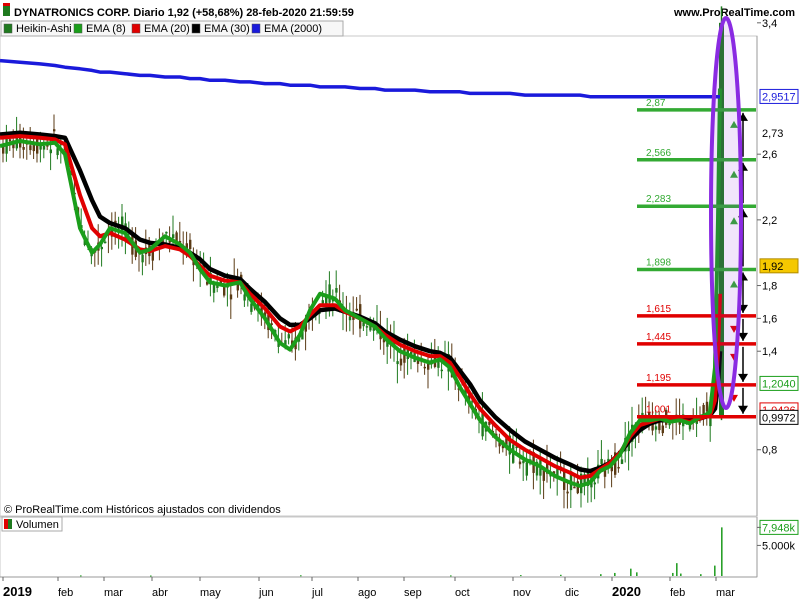  Describe the element at coordinates (6, 11) in the screenshot. I see `header-color-swatch` at that location.